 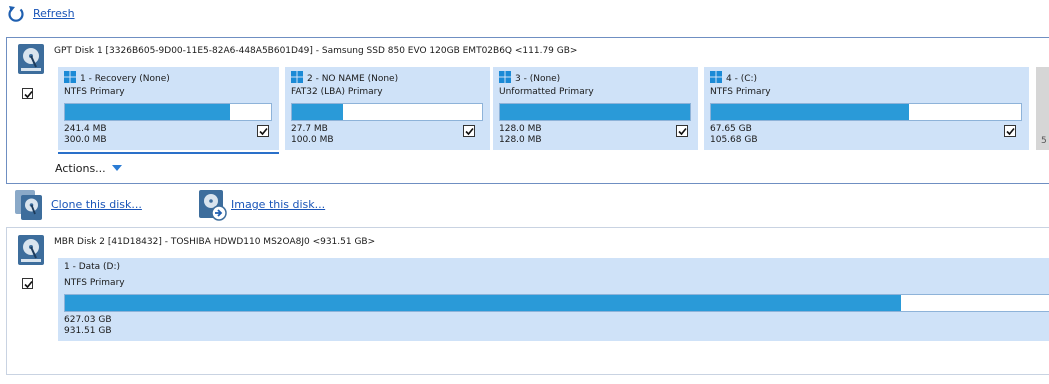 I want to click on partition-4: 4 - (C:) NTFS Primary 67.65 GB 105.68 GB, so click(x=866, y=108).